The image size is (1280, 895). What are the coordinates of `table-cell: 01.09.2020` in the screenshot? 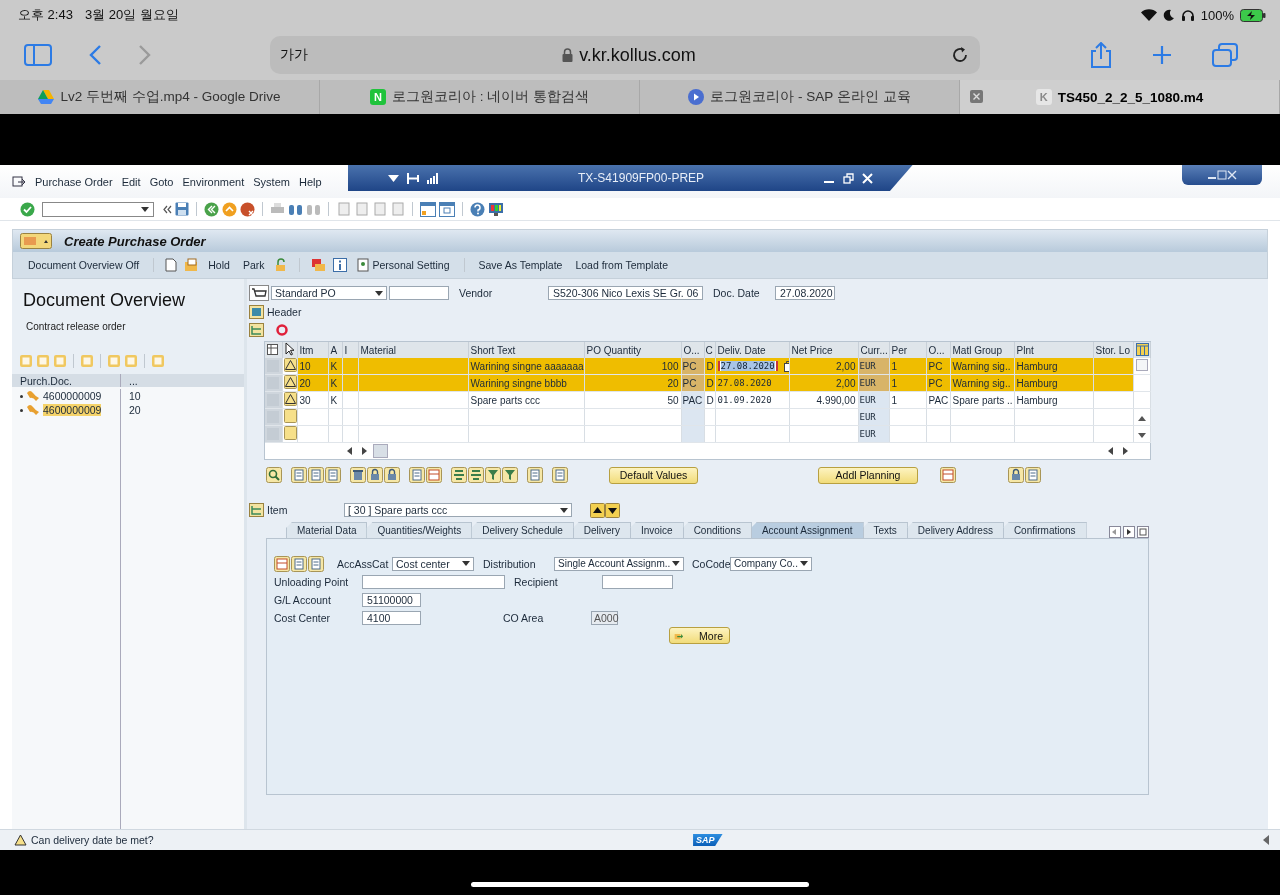 It's located at (744, 400).